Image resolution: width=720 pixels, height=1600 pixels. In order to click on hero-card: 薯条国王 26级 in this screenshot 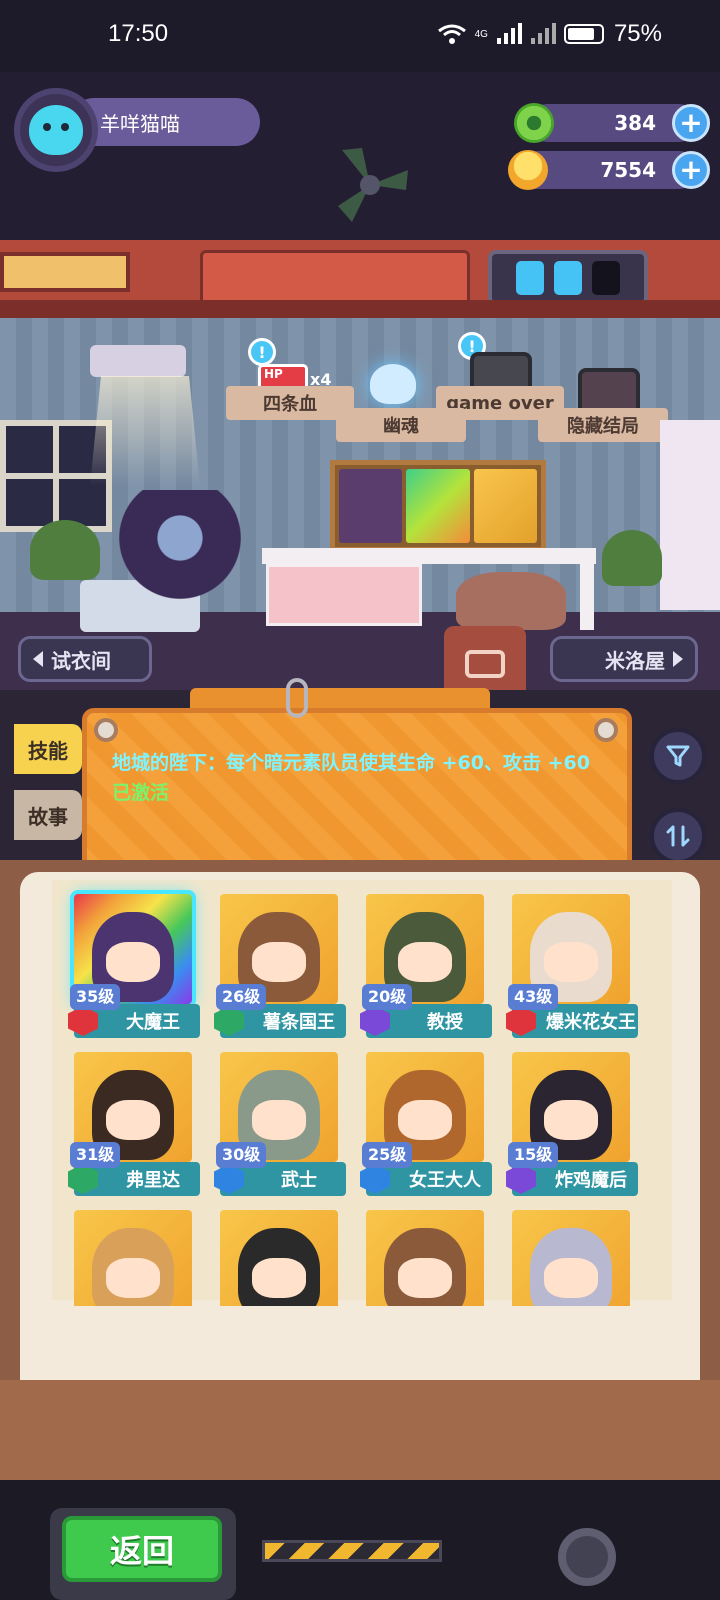, I will do `click(279, 967)`.